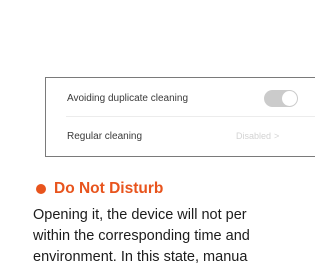 This screenshot has height=269, width=320. I want to click on regular-cleaning-value: Disabled >, so click(257, 136).